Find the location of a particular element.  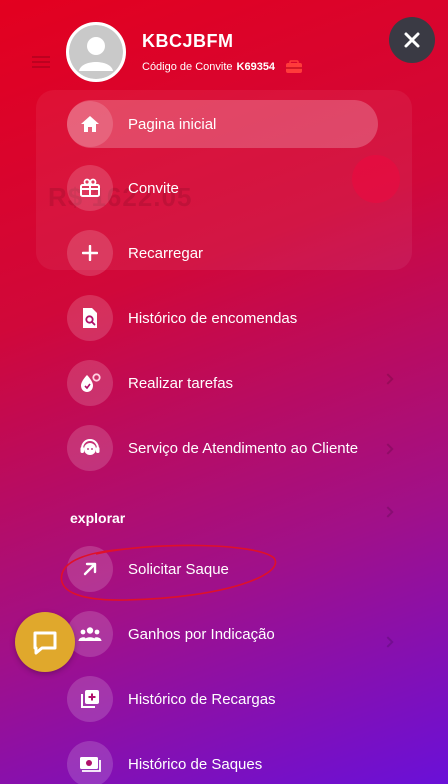

menu-item-order-history: Histórico de encomendas is located at coordinates (182, 318).